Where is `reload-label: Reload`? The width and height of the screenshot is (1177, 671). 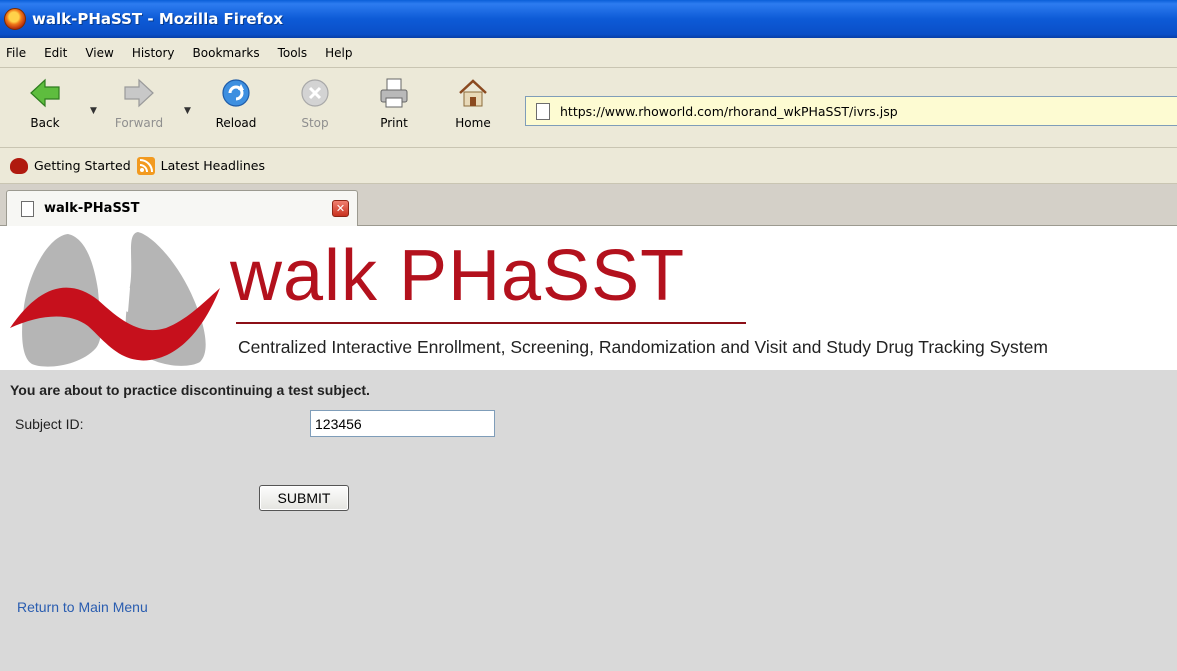
reload-label: Reload is located at coordinates (236, 123).